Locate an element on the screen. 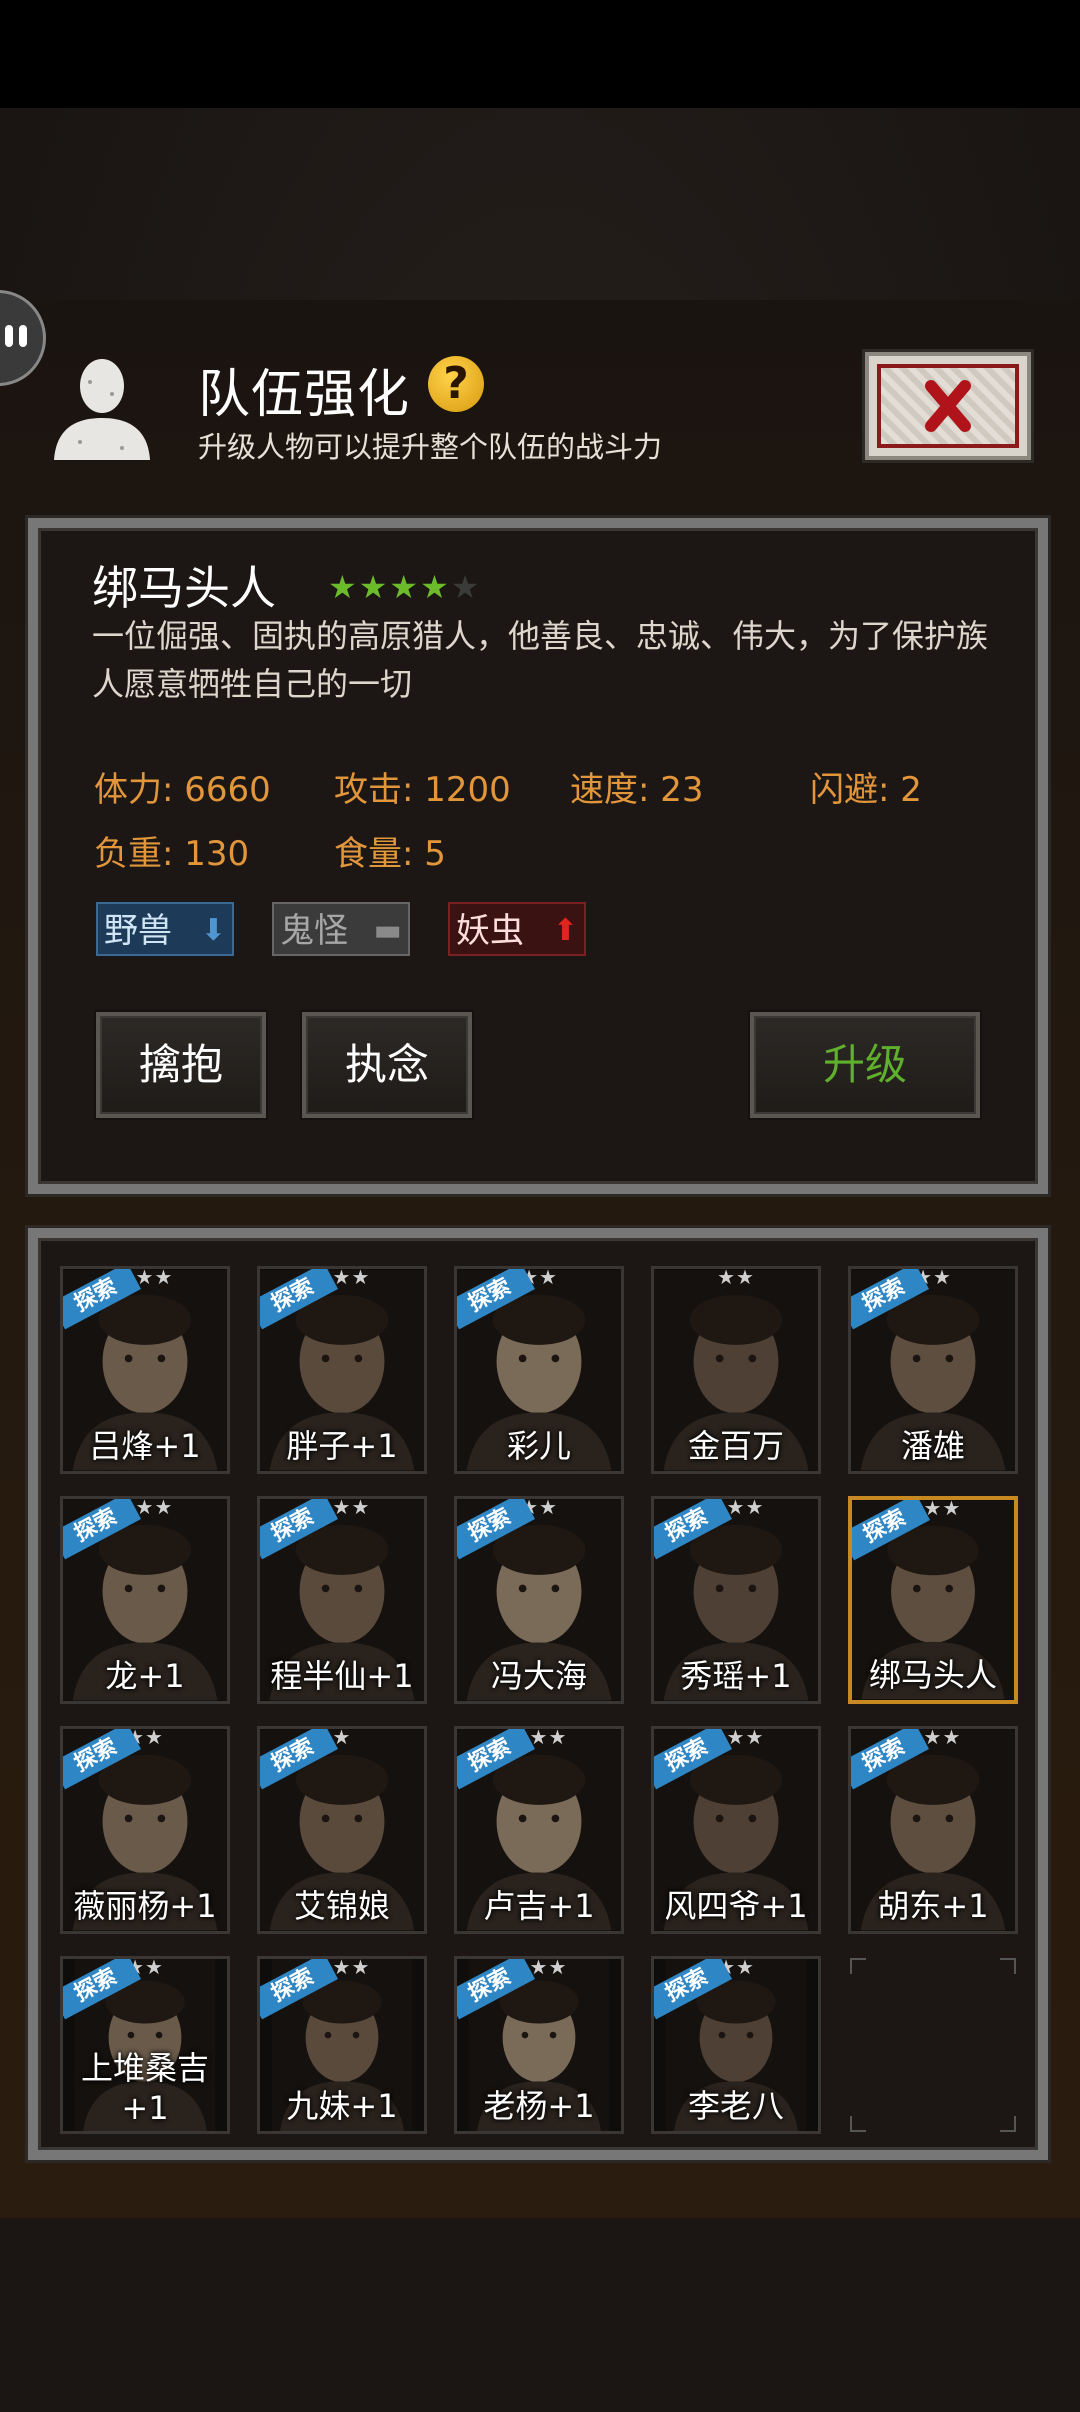 This screenshot has width=1080, height=2412. character-name: 艾锦娘 is located at coordinates (341, 1906).